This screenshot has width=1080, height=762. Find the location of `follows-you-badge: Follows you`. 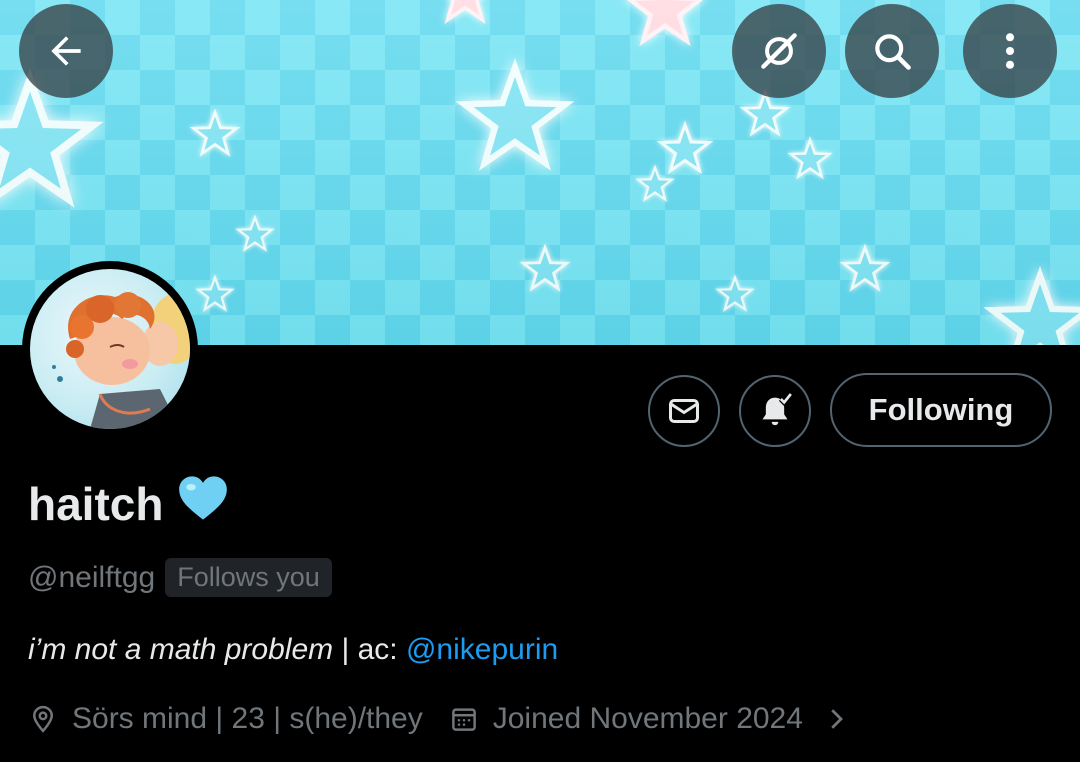

follows-you-badge: Follows you is located at coordinates (248, 577).